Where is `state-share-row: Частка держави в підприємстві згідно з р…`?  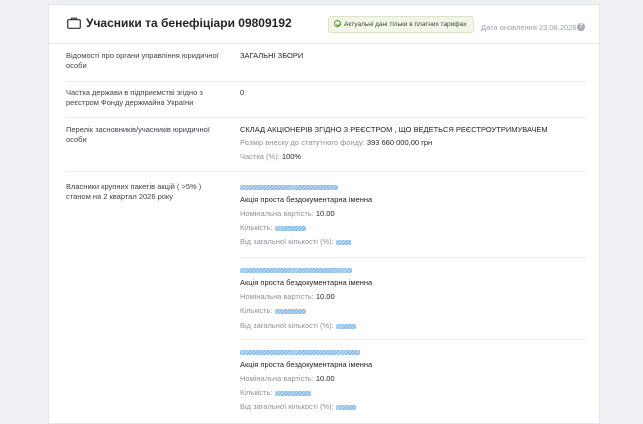 state-share-row: Частка держави в підприємстві згідно з р… is located at coordinates (326, 99).